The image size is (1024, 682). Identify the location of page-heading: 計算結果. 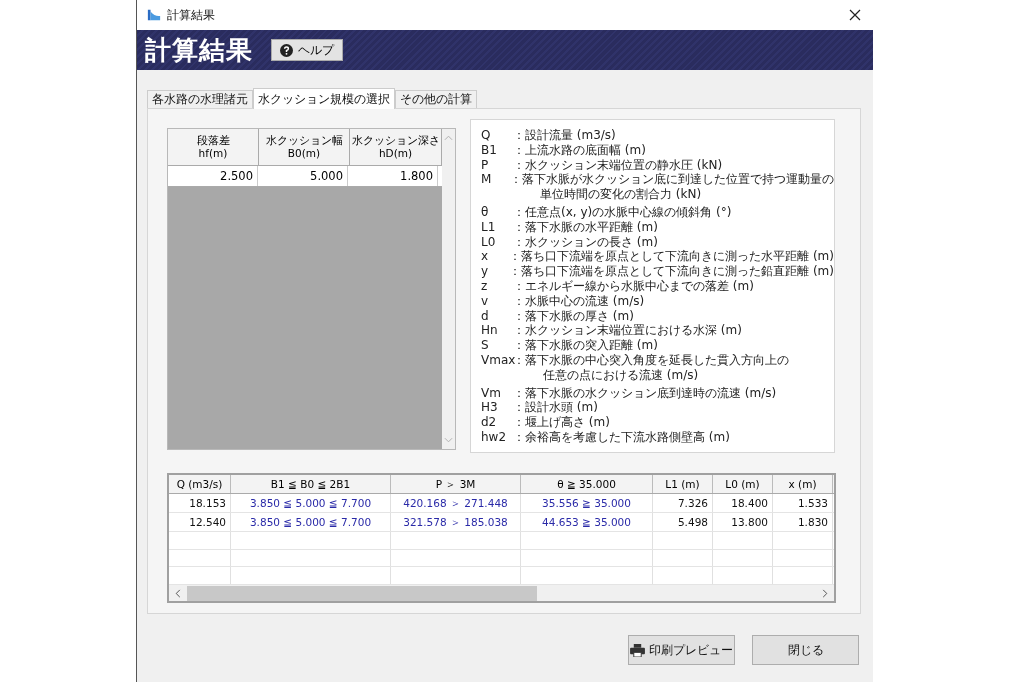
(199, 50).